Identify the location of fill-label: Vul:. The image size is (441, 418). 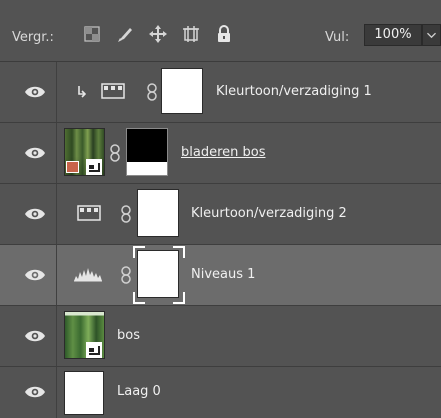
(337, 37).